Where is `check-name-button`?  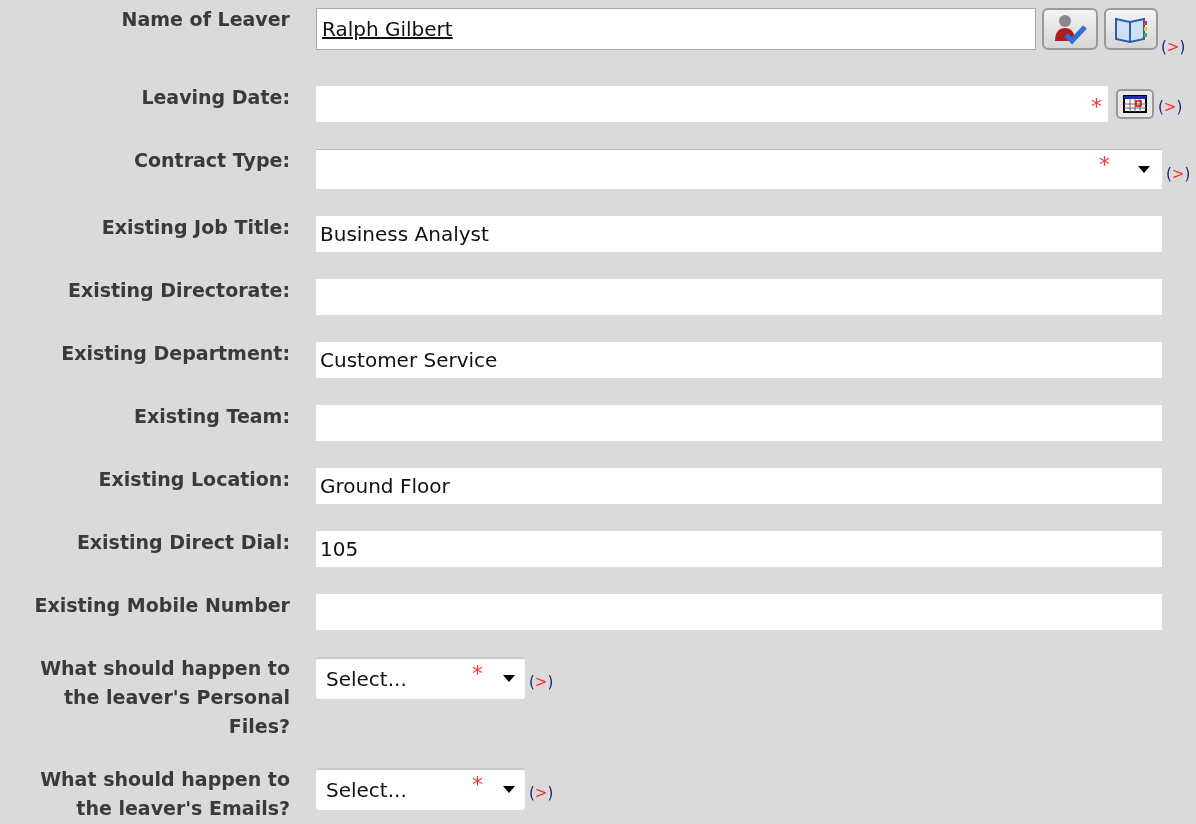 check-name-button is located at coordinates (1070, 29).